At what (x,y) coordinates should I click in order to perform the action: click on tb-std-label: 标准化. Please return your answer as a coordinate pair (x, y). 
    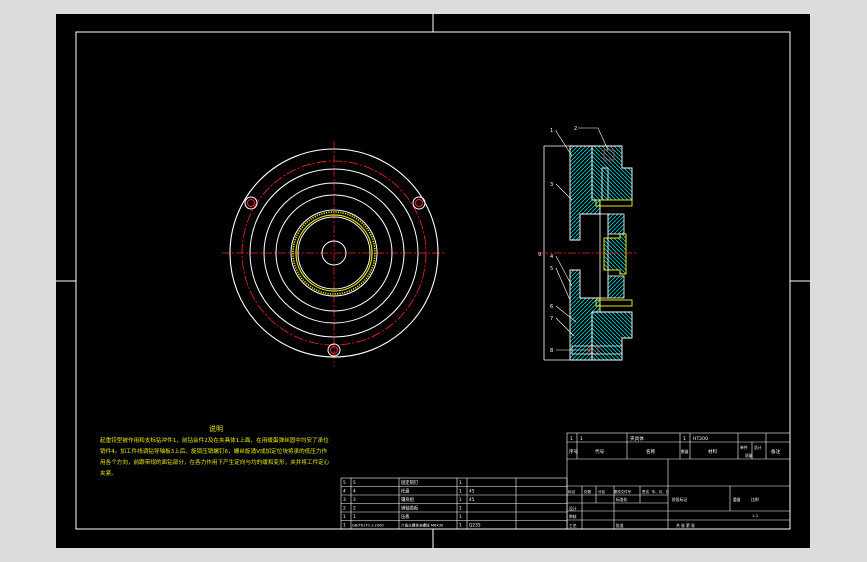
    Looking at the image, I should click on (622, 499).